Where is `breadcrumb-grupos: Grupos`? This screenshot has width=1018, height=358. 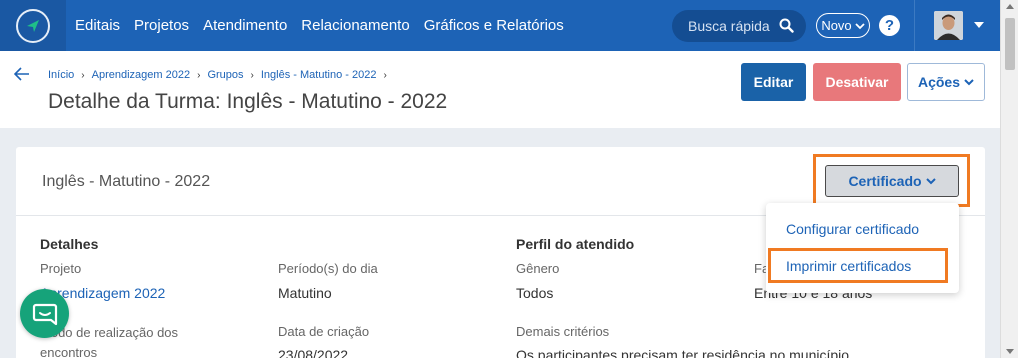
breadcrumb-grupos: Grupos is located at coordinates (225, 75).